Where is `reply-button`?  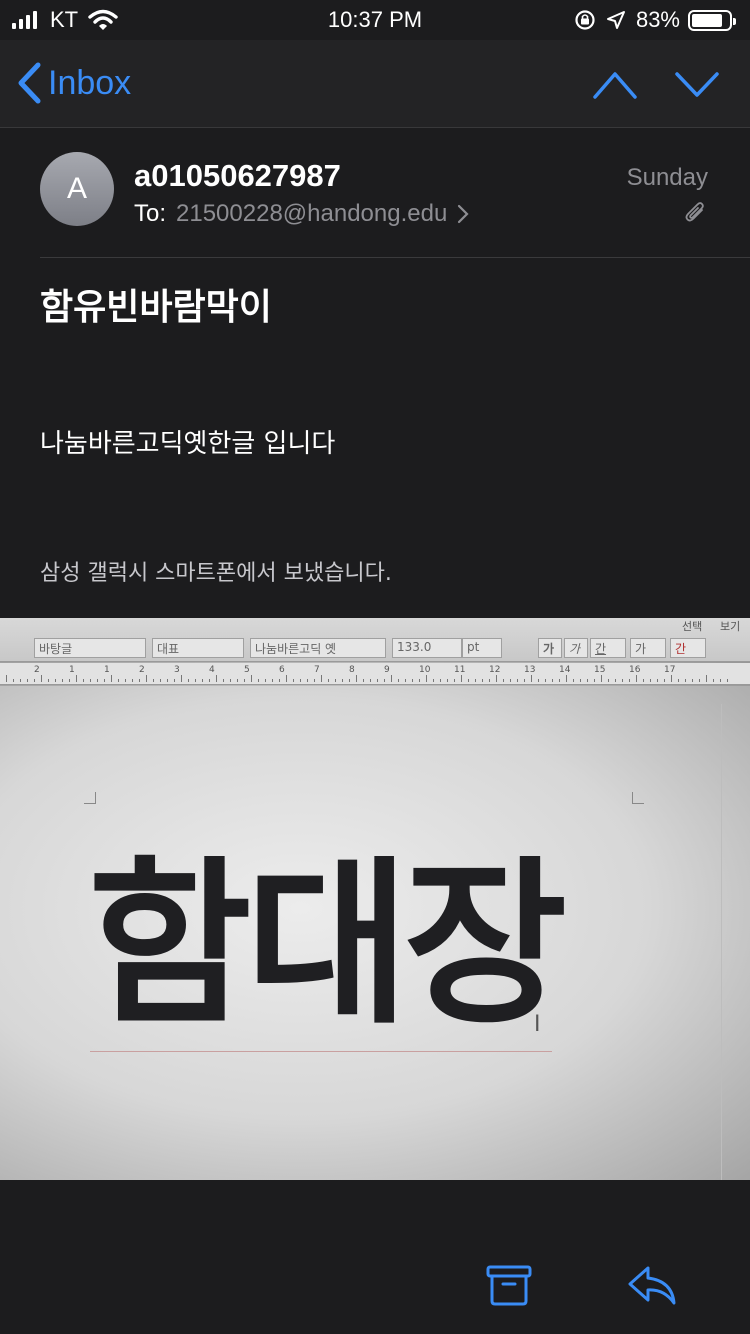 reply-button is located at coordinates (652, 1285).